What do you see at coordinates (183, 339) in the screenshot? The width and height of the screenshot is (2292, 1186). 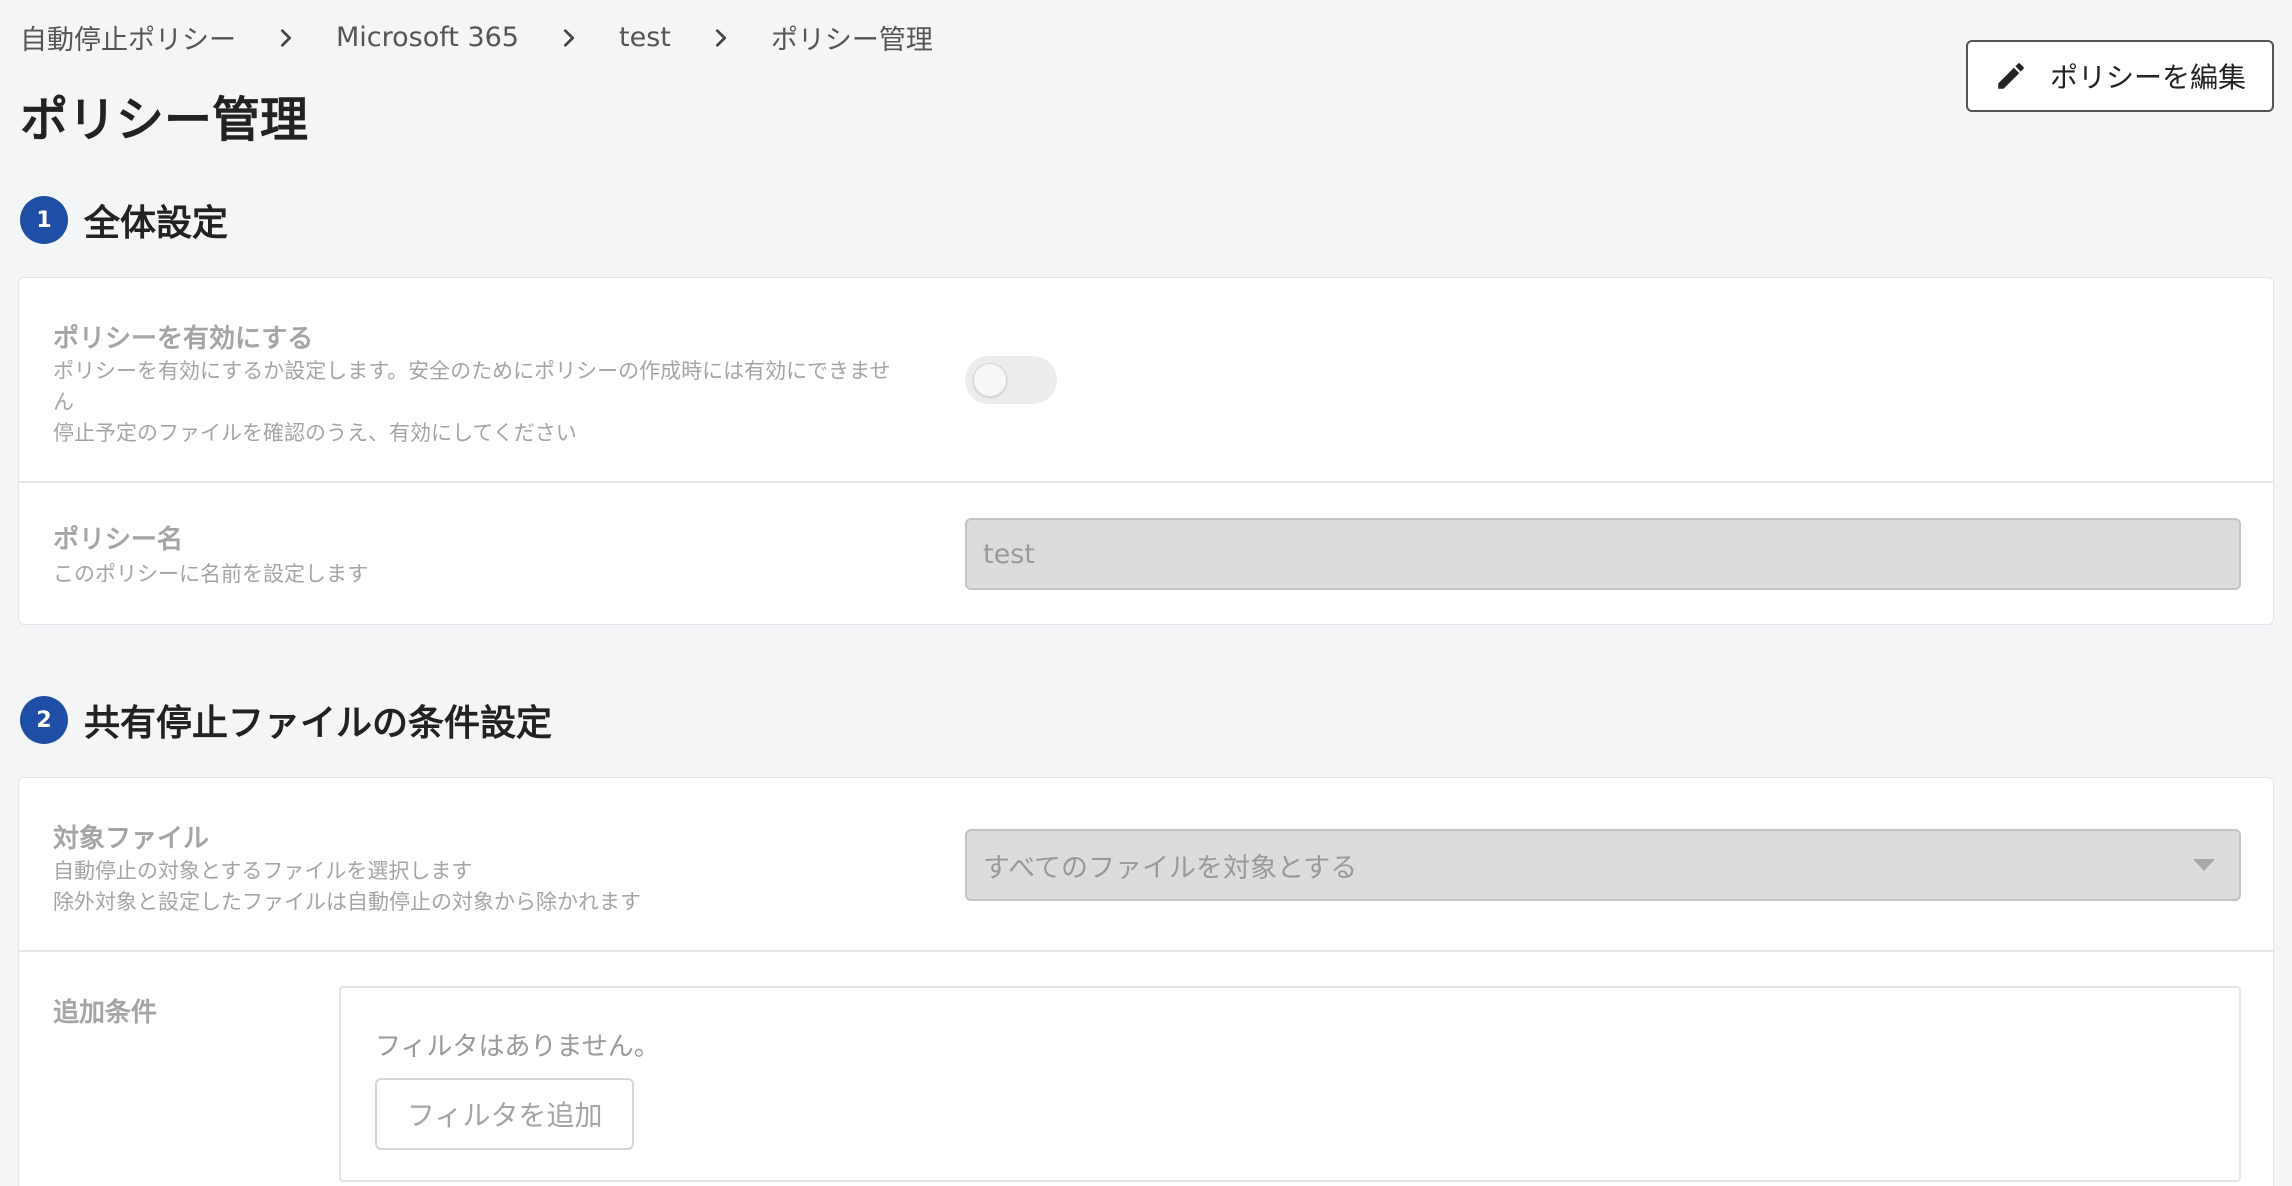 I see `enable-policy-label: ポリシーを有効にする` at bounding box center [183, 339].